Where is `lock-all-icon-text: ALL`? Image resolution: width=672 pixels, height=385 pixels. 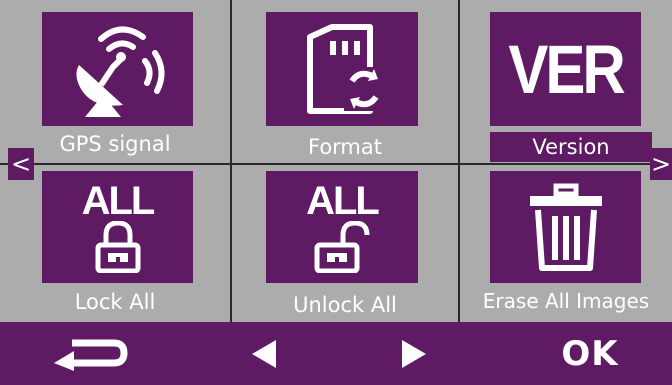 lock-all-icon-text: ALL is located at coordinates (118, 201).